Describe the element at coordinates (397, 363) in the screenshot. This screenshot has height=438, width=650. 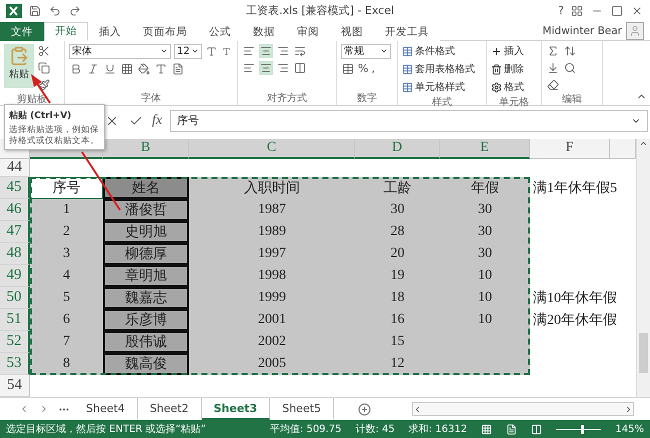
I see `table-cell: 12` at that location.